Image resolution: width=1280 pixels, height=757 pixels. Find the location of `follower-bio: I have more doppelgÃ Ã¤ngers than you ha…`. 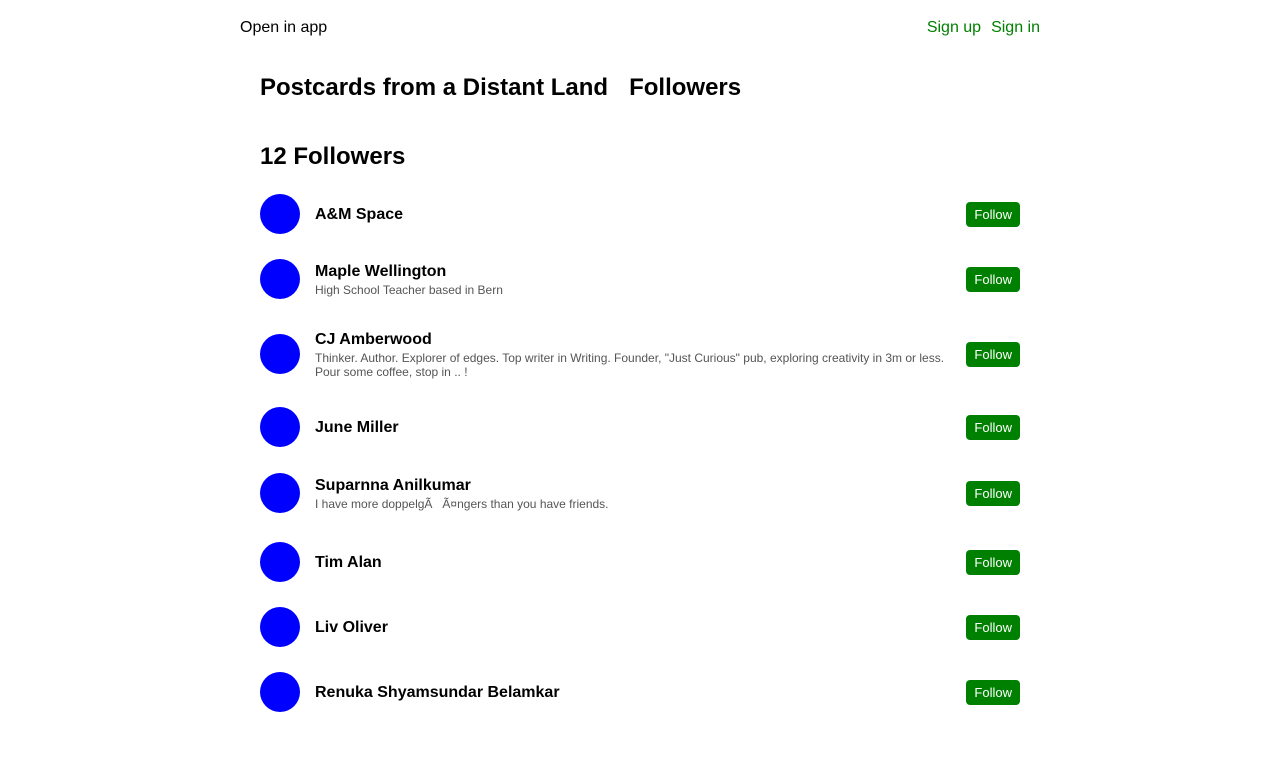

follower-bio: I have more doppelgÃ Ã¤ngers than you ha… is located at coordinates (462, 503).